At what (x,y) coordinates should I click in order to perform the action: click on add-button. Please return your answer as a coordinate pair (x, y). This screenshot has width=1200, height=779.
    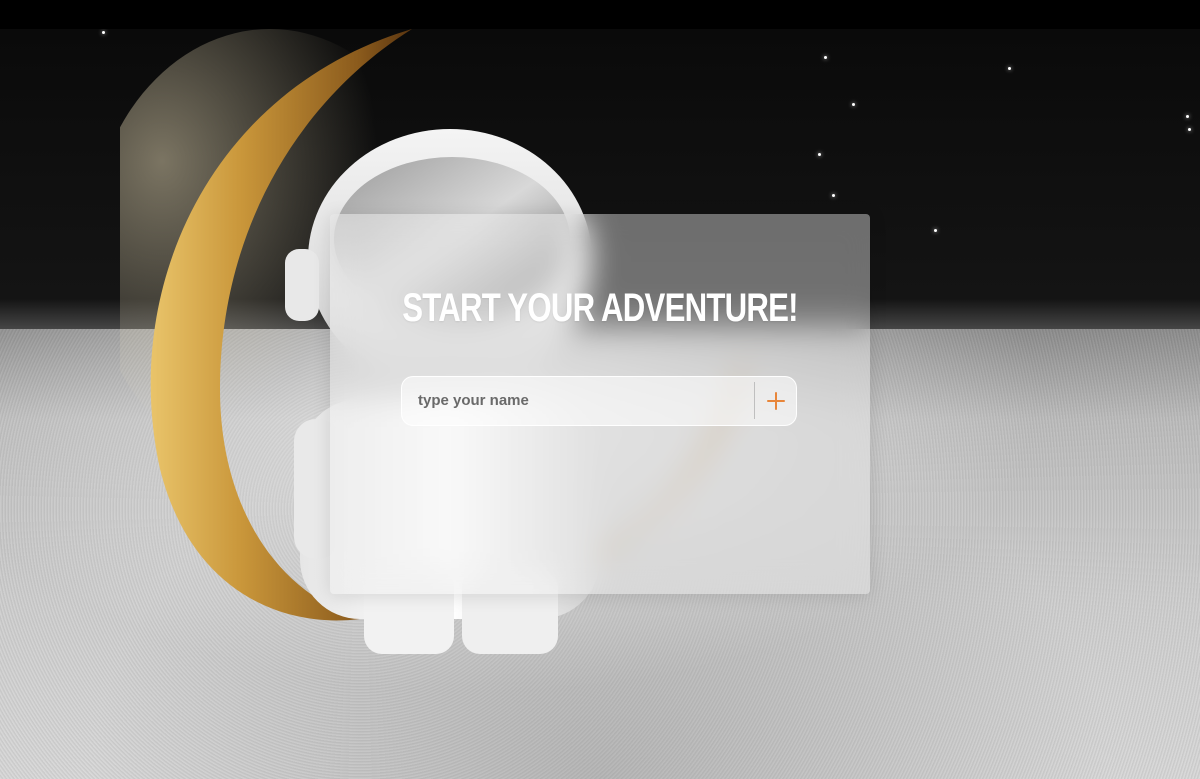
    Looking at the image, I should click on (776, 400).